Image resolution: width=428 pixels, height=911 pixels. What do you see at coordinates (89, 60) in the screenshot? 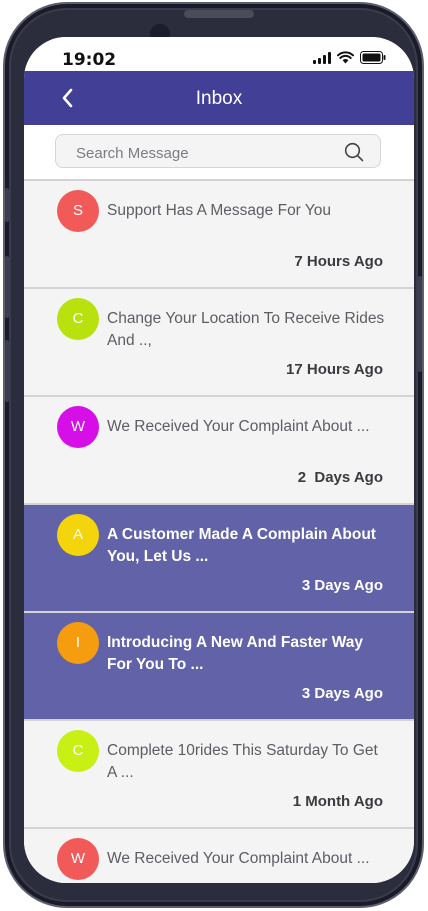
I see `status-time: 19:02` at bounding box center [89, 60].